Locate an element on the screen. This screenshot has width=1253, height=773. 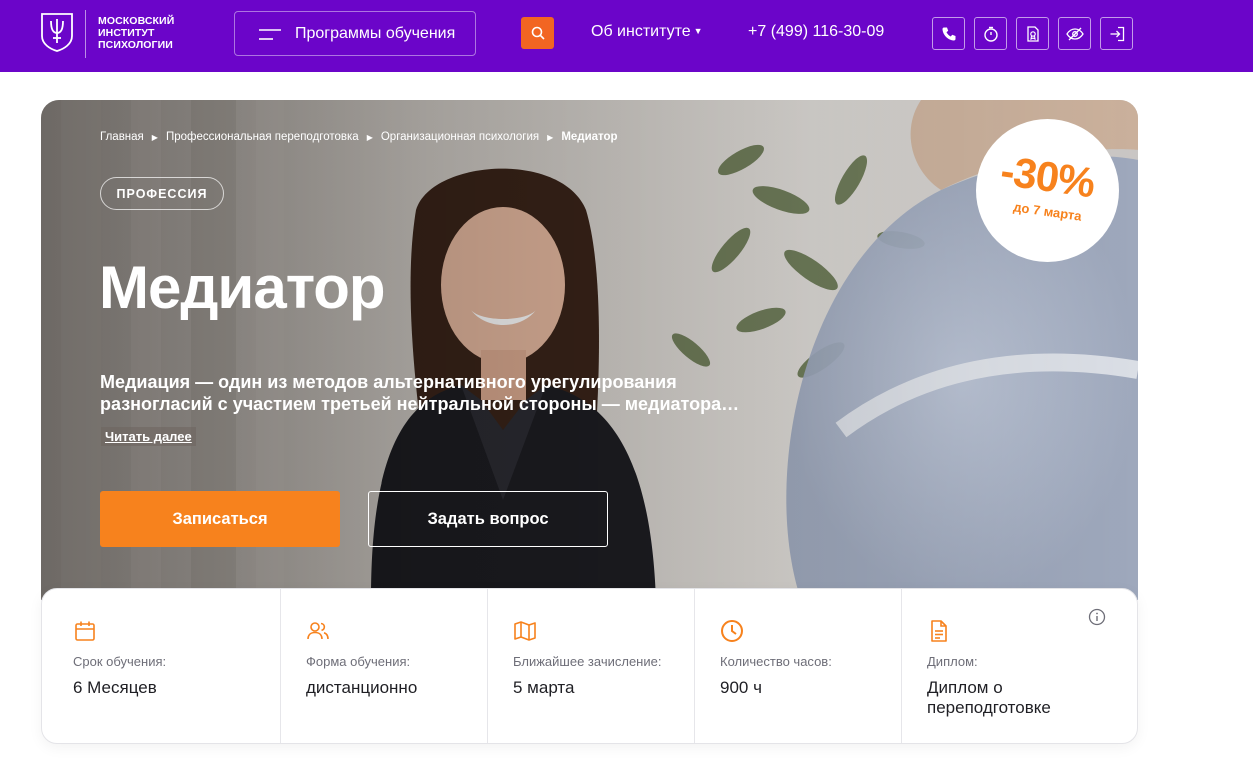
info-label: Количество часов: is located at coordinates (776, 661).